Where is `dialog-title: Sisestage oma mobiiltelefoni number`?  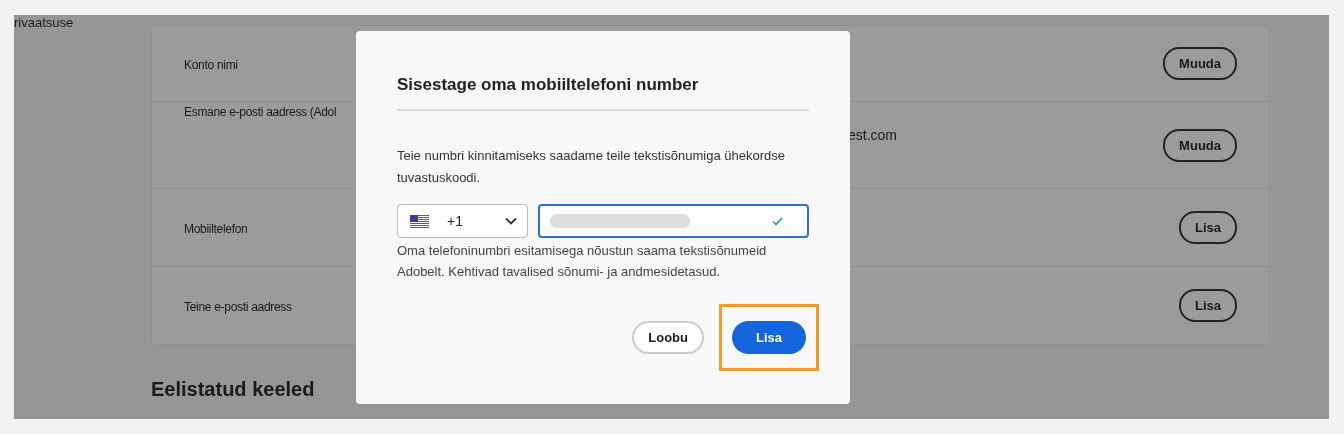 dialog-title: Sisestage oma mobiiltelefoni number is located at coordinates (548, 85).